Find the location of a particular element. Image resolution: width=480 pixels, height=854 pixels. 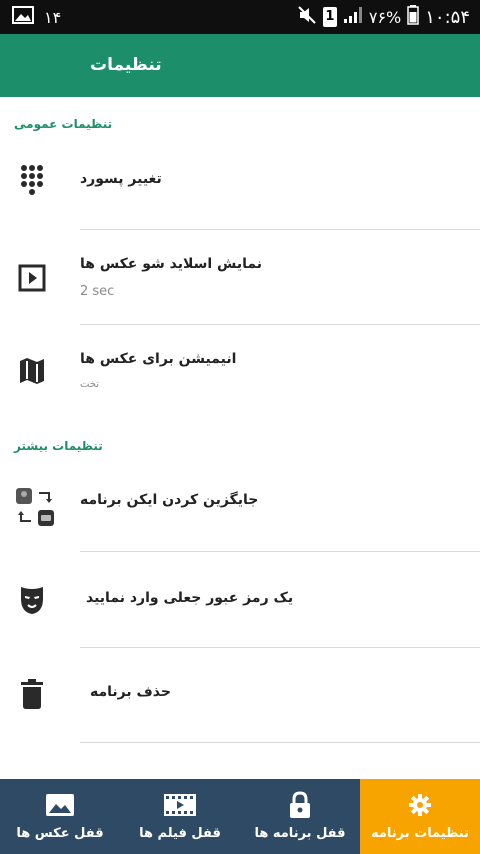

nav-item-lock-photos: قفل عکس ها is located at coordinates (60, 816).